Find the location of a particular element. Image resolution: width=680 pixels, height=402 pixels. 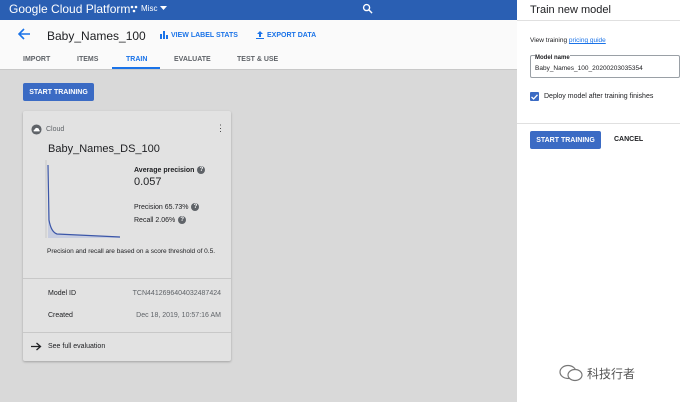

model-name-field: Model name is located at coordinates (605, 66).